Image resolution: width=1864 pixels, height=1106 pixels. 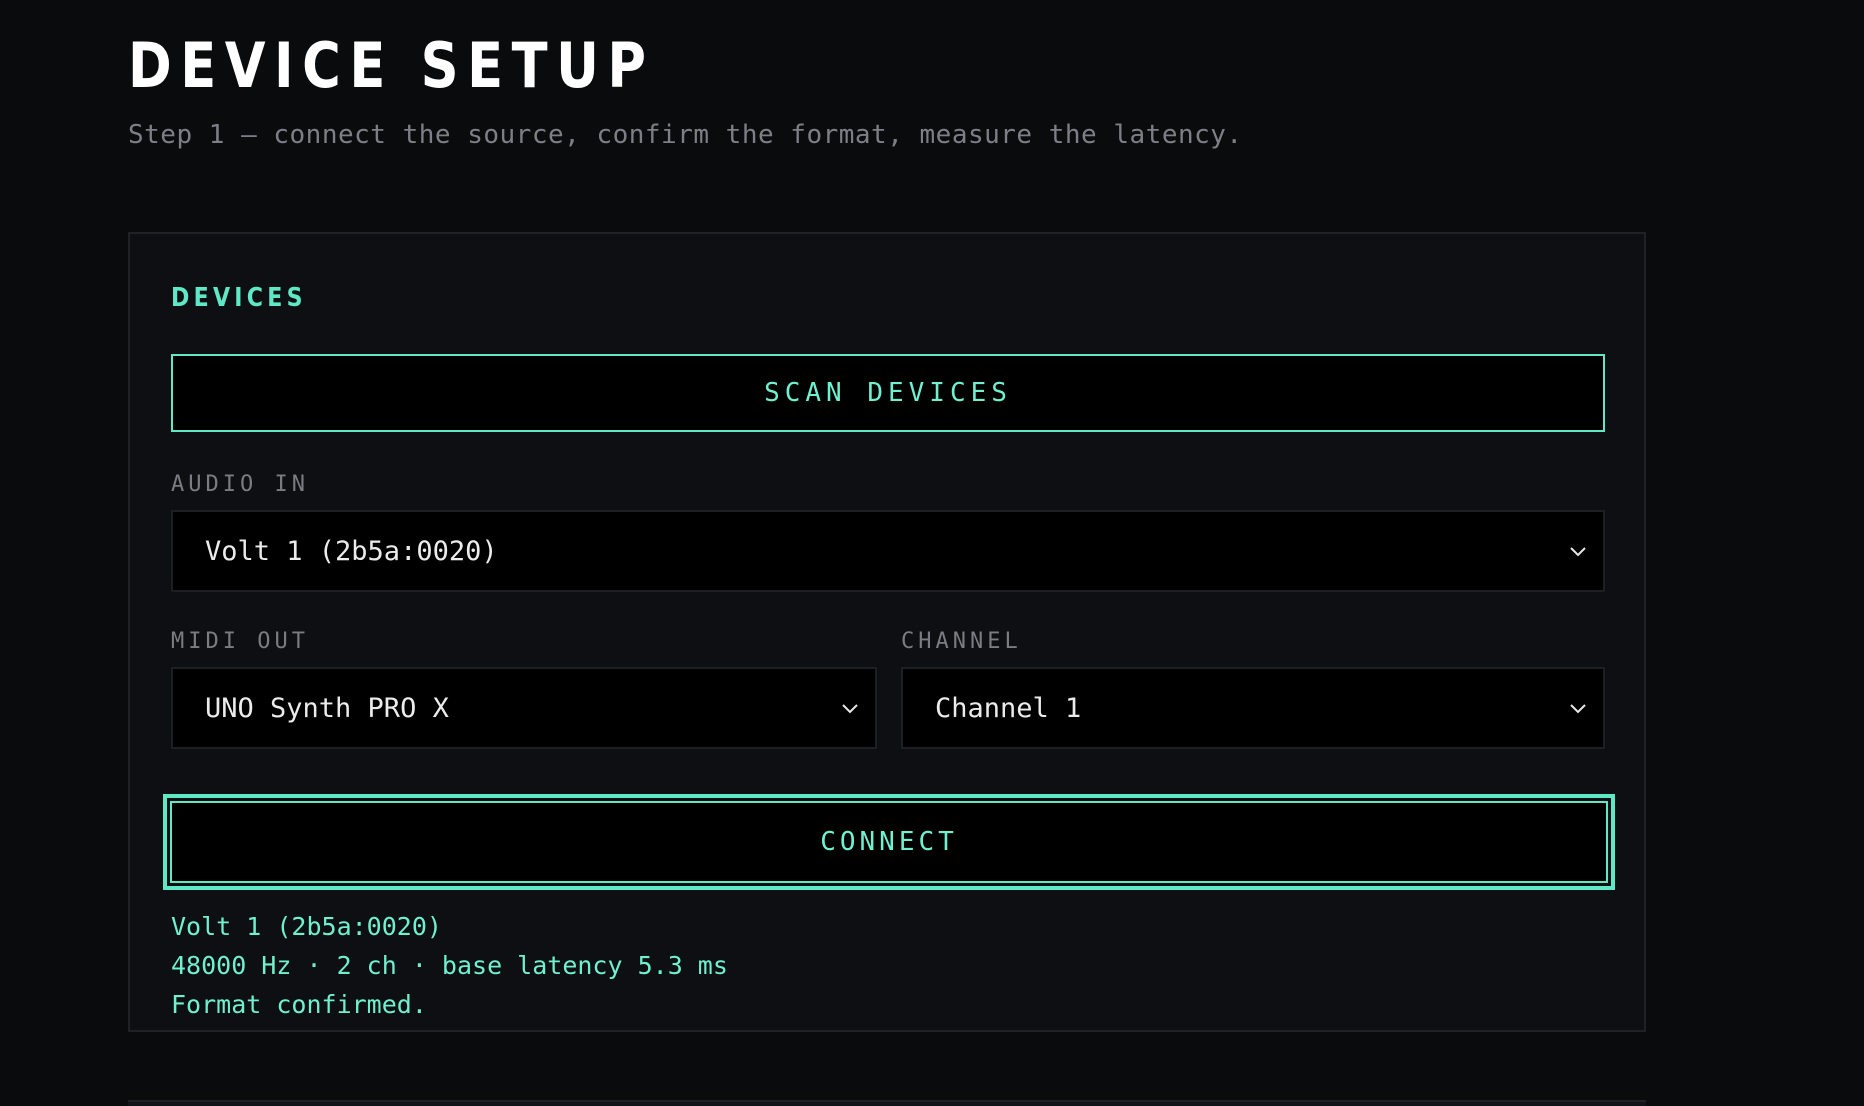 I want to click on status-device: Volt 1 (2b5a:0020), so click(x=306, y=926).